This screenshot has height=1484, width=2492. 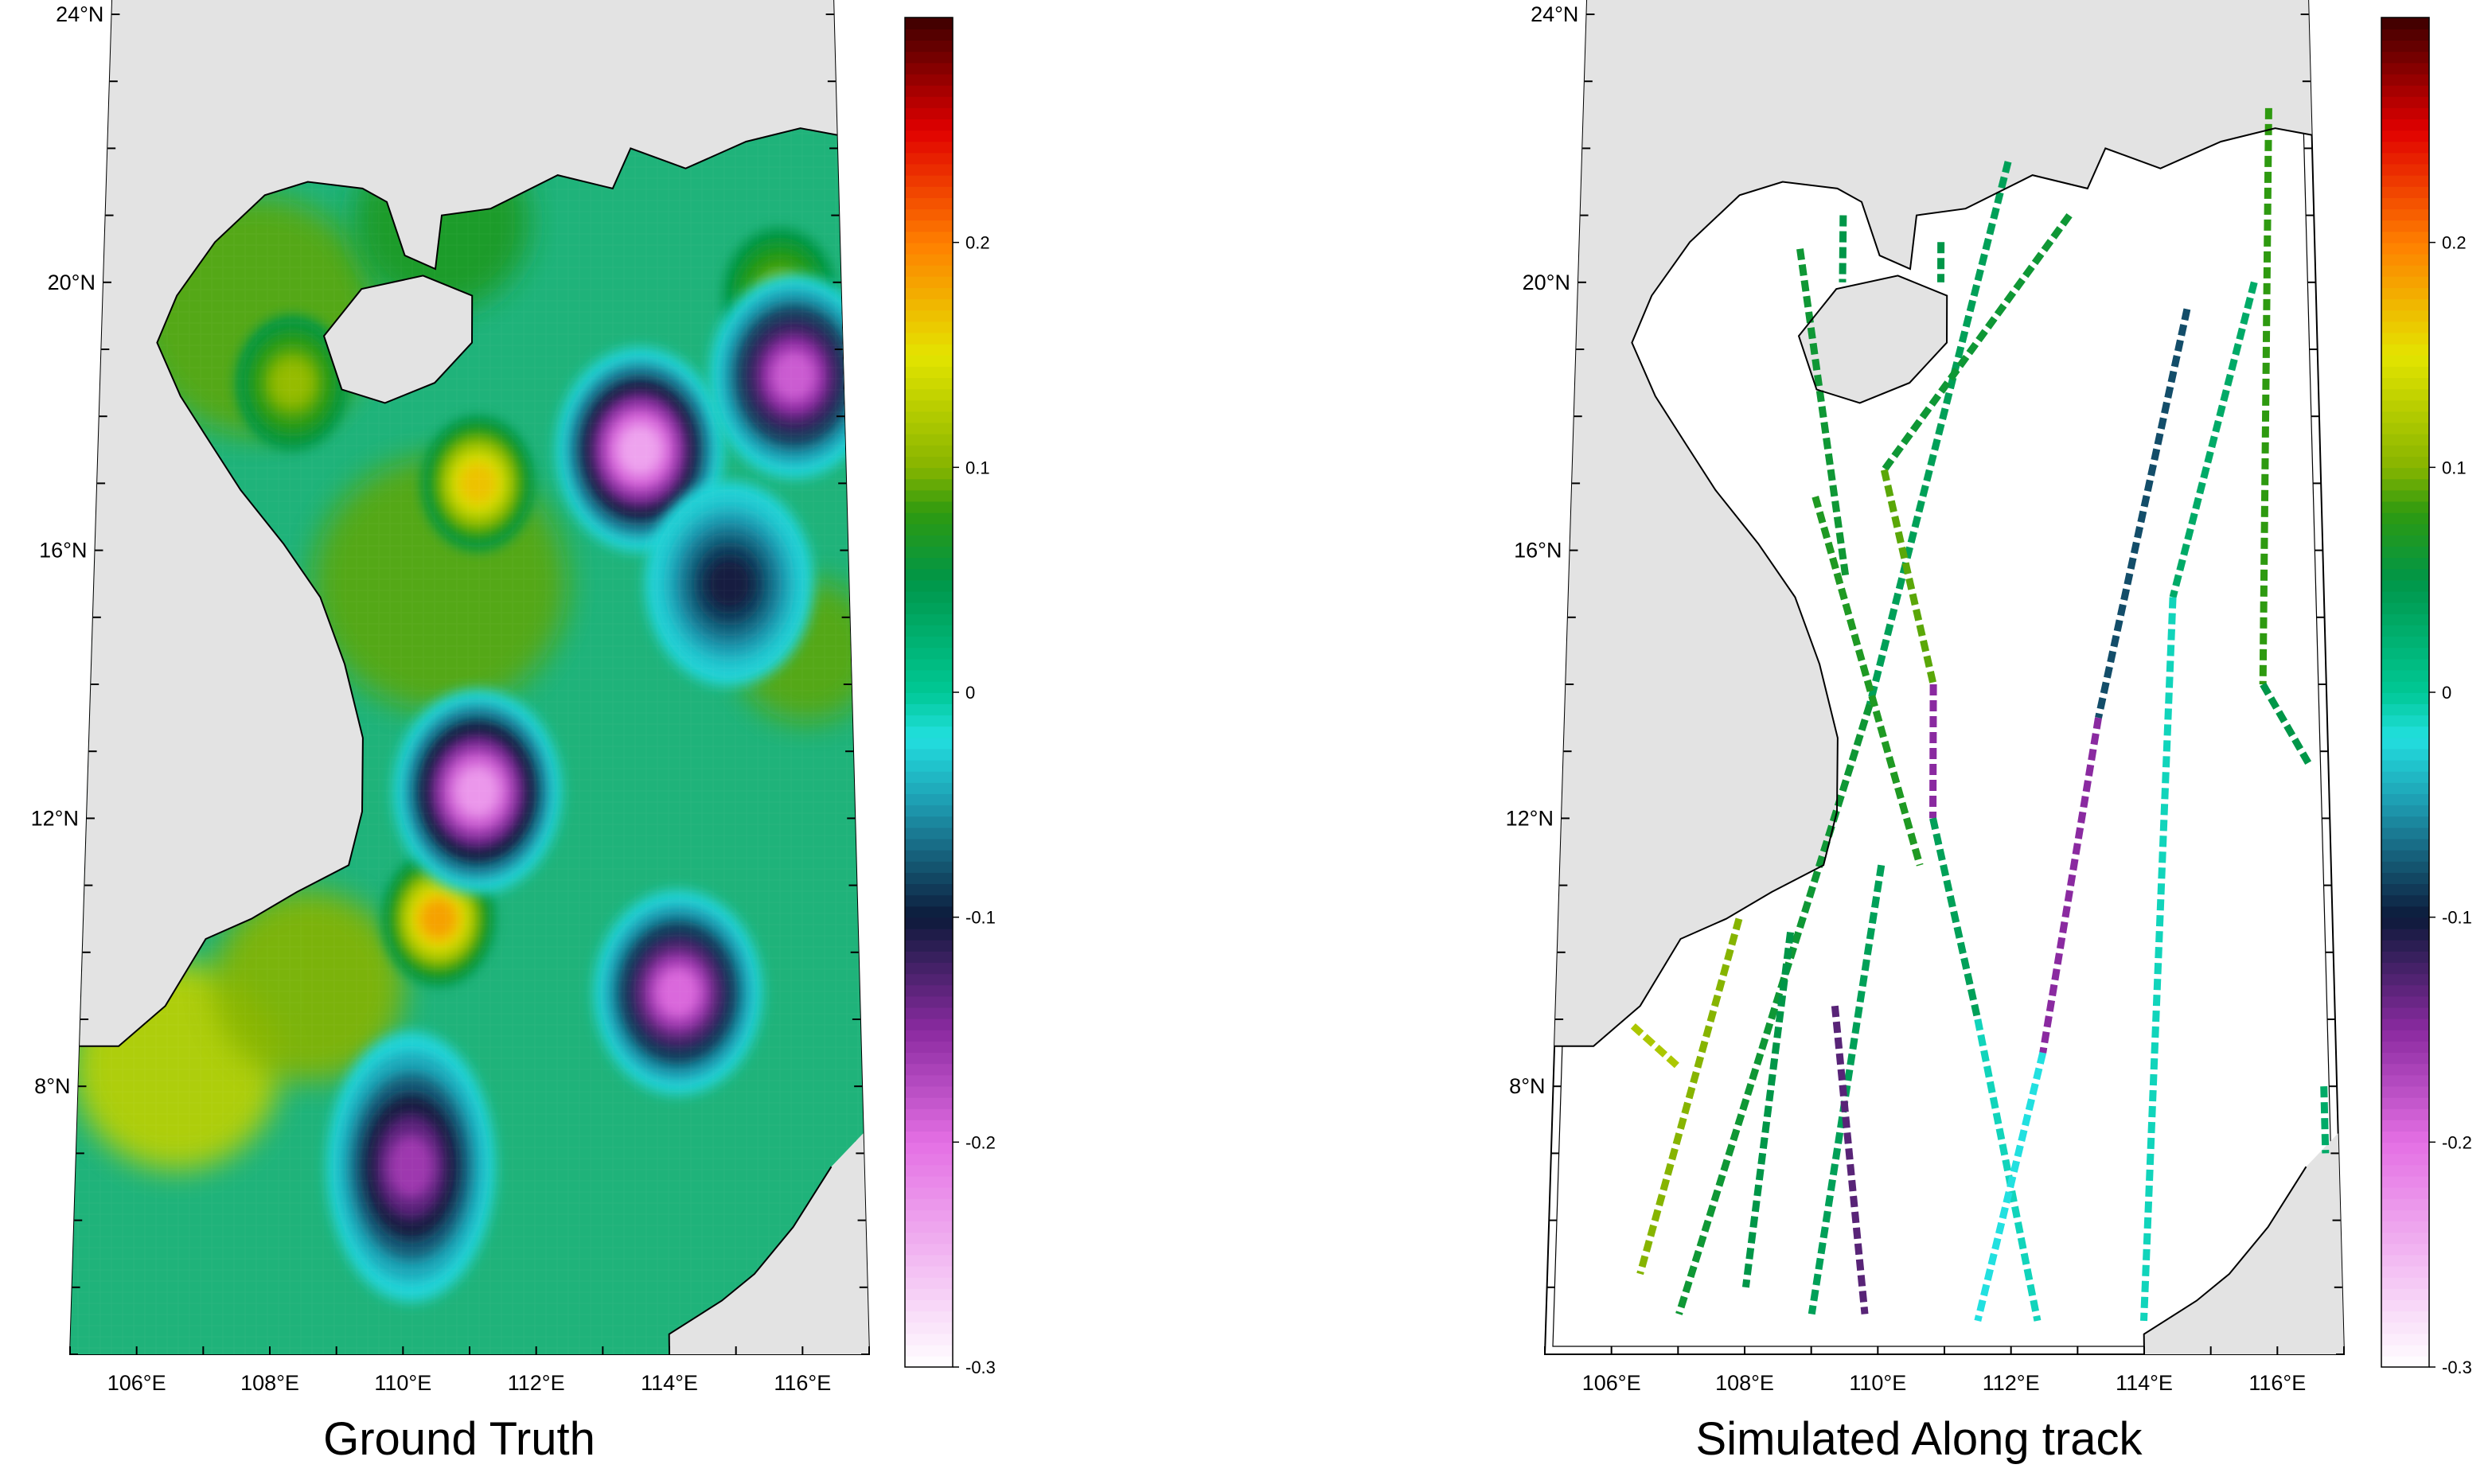 What do you see at coordinates (2325, 1120) in the screenshot?
I see `along-track-segment` at bounding box center [2325, 1120].